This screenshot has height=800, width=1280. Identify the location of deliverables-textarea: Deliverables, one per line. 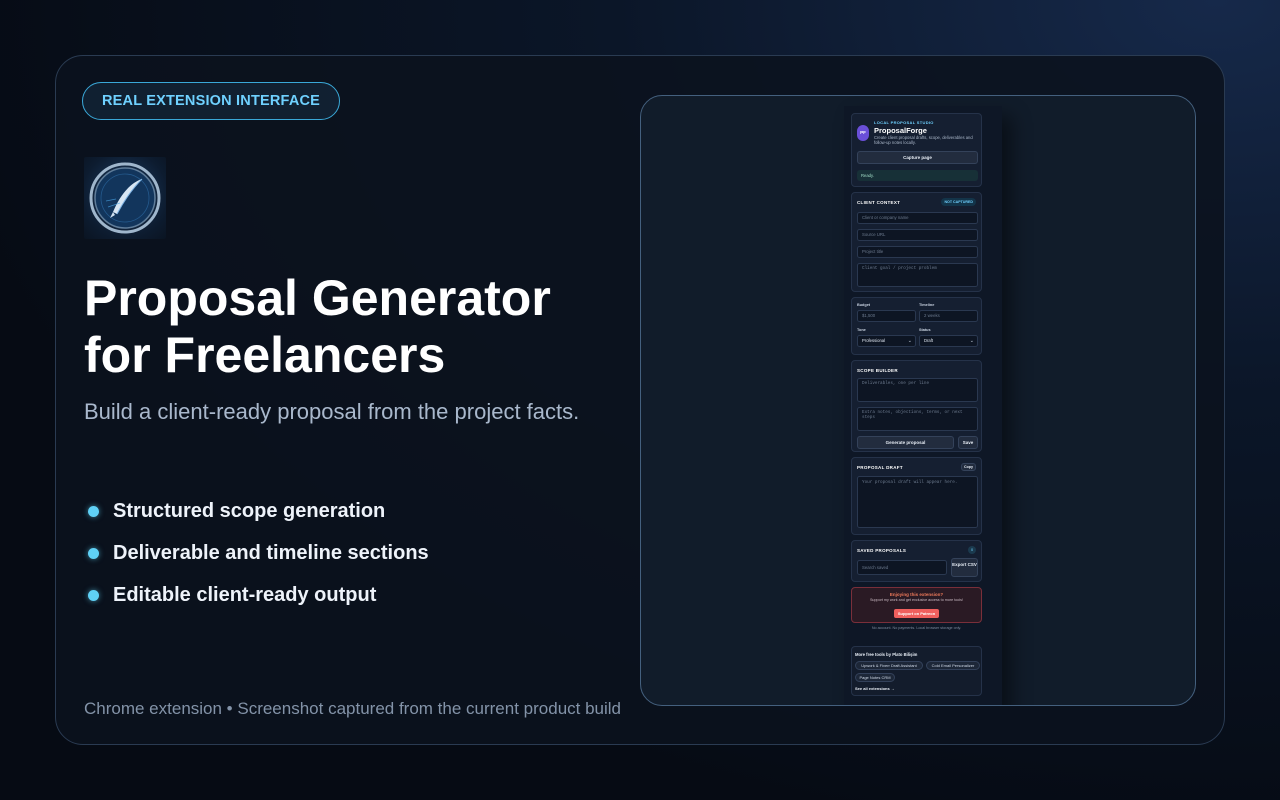
(917, 390).